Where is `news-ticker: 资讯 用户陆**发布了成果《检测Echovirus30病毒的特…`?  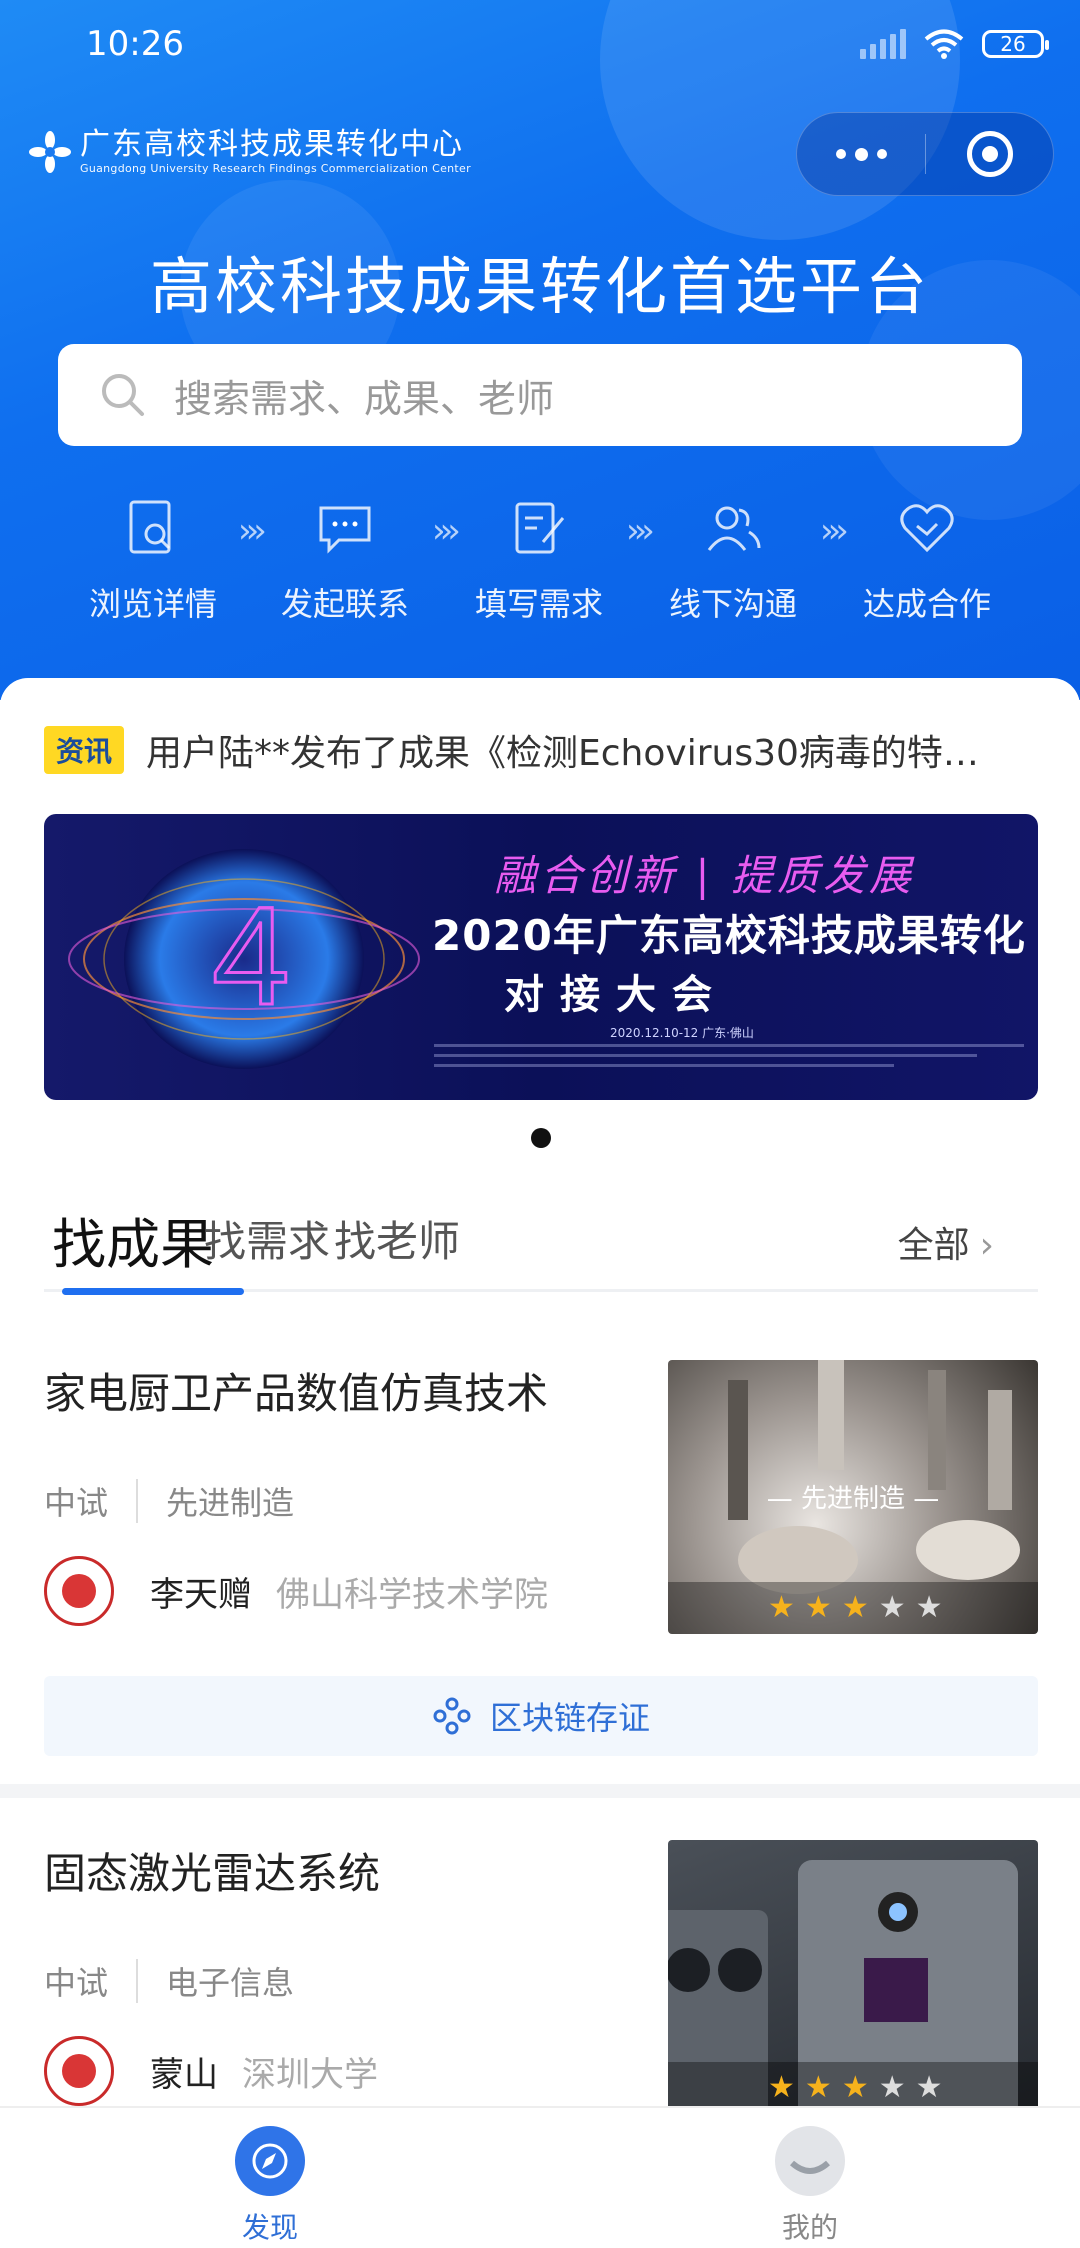
news-ticker: 资讯 用户陆**发布了成果《检测Echovirus30病毒的特… is located at coordinates (544, 750).